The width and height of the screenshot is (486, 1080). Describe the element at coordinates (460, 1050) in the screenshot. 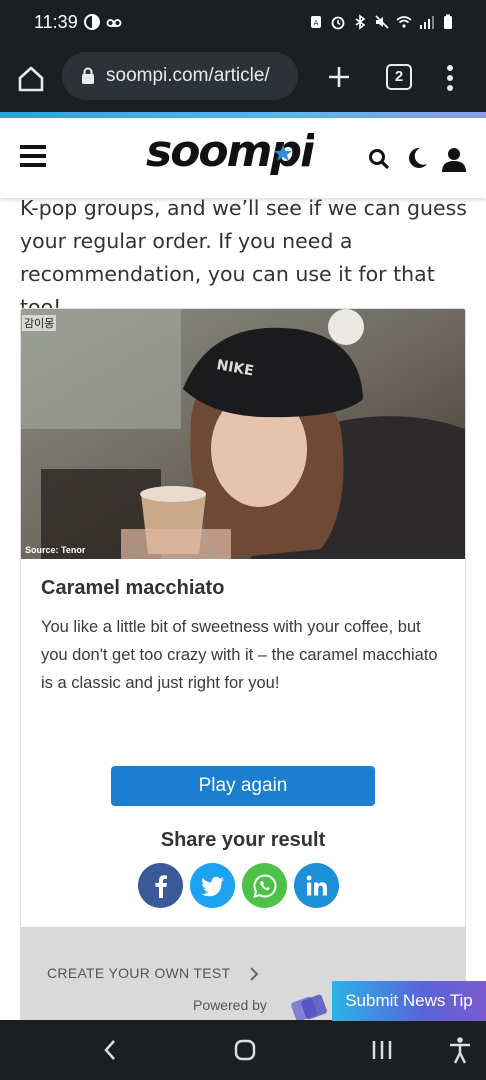

I see `accessibility-icon` at that location.